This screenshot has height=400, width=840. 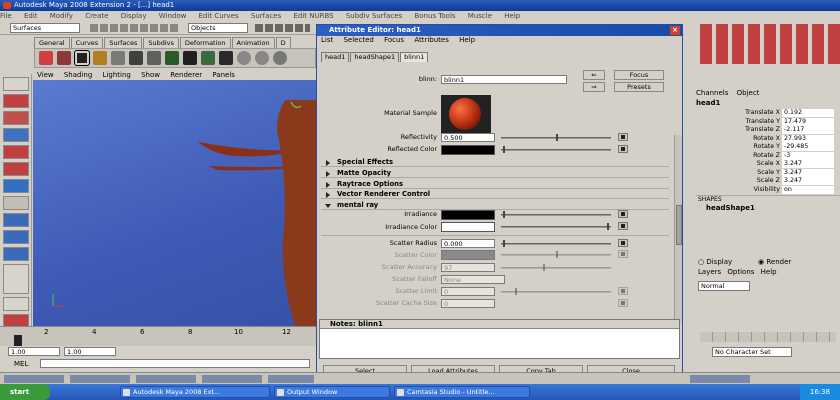 I want to click on presets-button: Presets, so click(x=639, y=87).